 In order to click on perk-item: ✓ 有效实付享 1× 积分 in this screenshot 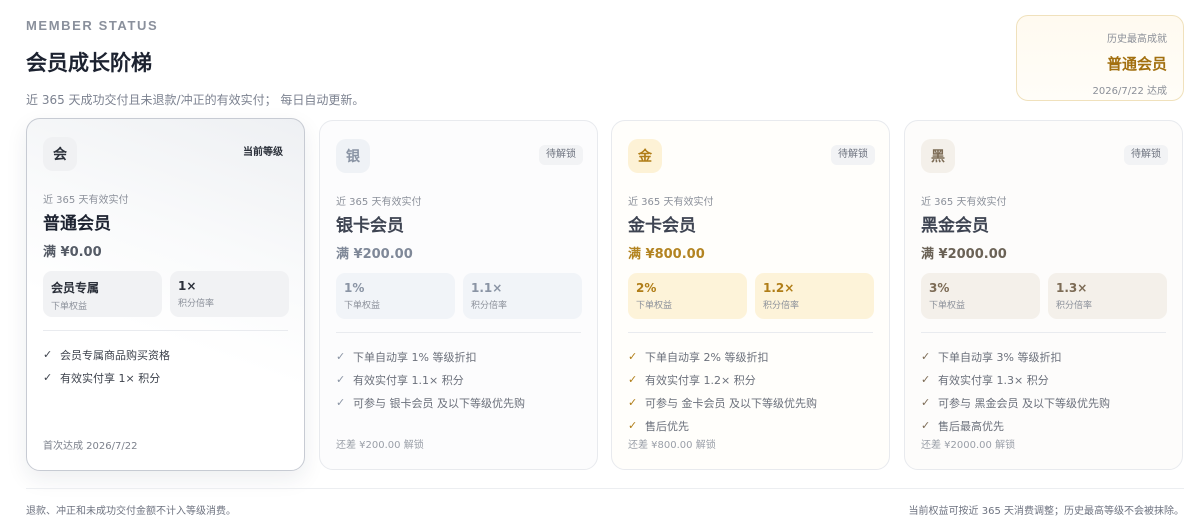, I will do `click(106, 377)`.